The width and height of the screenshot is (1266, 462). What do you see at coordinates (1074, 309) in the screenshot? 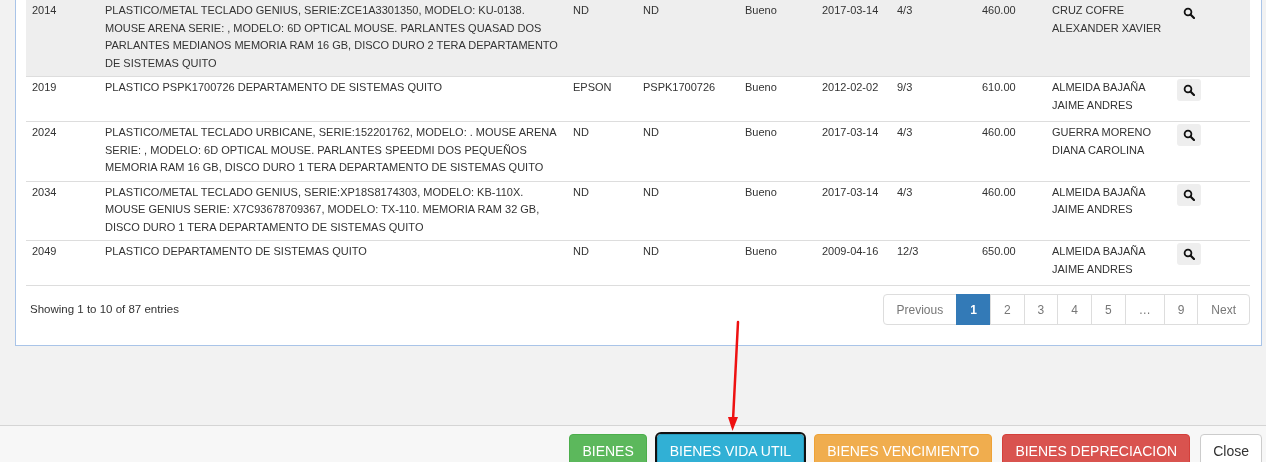
I see `page-button: 4` at bounding box center [1074, 309].